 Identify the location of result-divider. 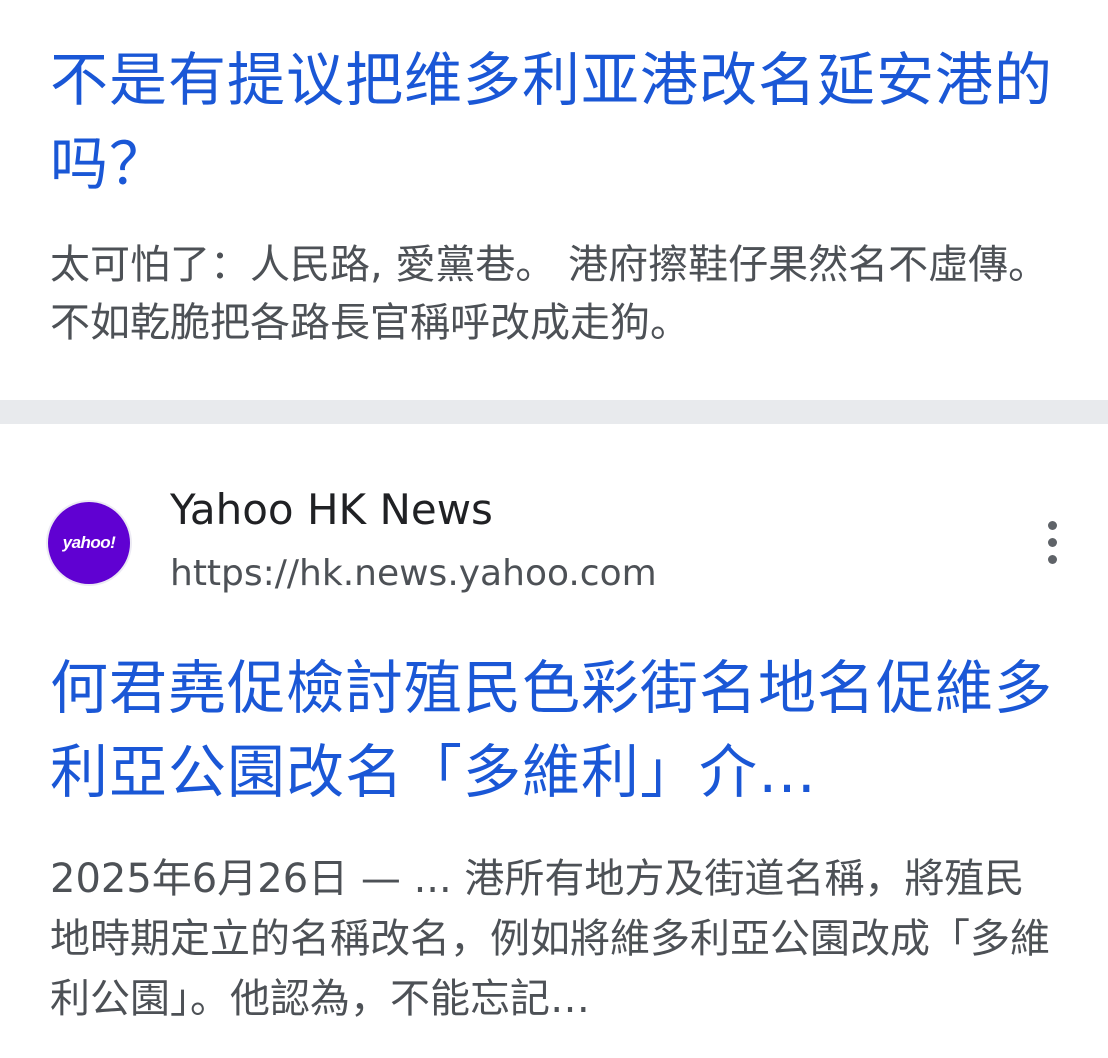
(554, 412).